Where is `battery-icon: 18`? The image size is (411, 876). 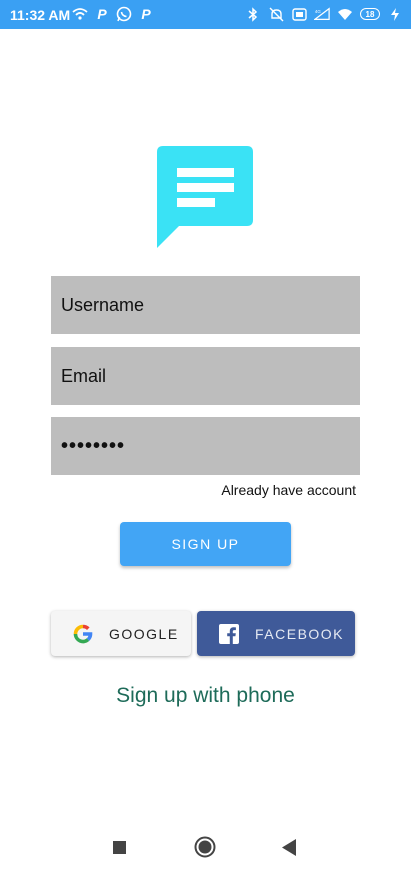
battery-icon: 18 is located at coordinates (370, 14).